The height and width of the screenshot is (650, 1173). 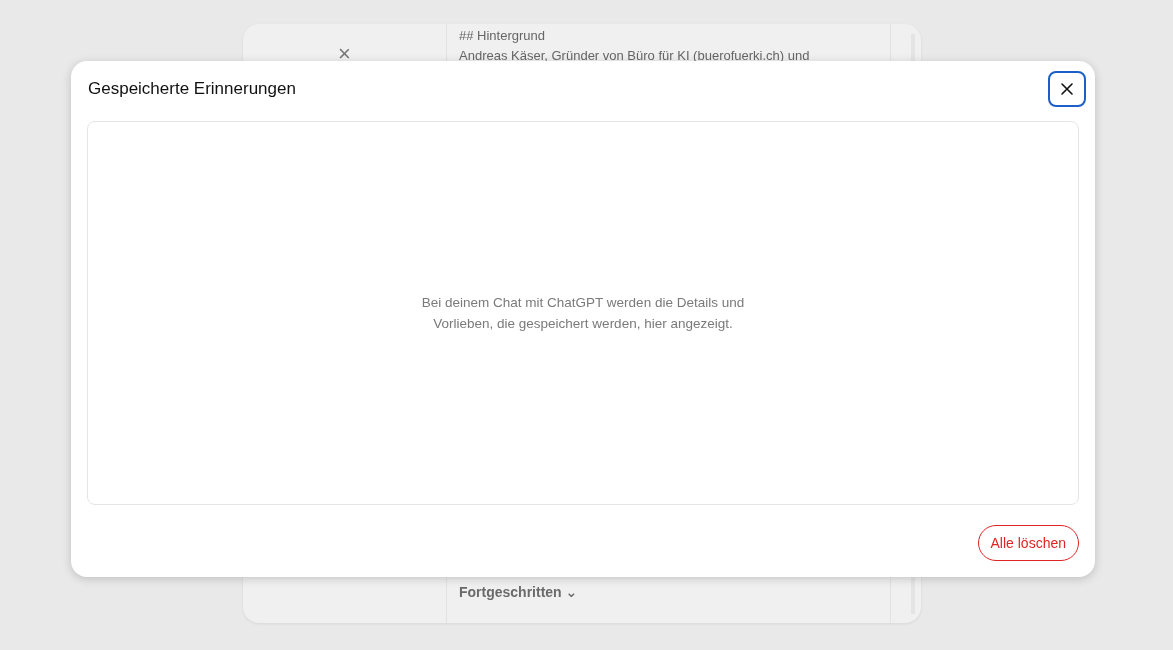 What do you see at coordinates (583, 313) in the screenshot?
I see `empty-message: Bei deinem Chat mit ChatGPT werden die Details und Vorlieben, die gespeichert werden, hier angezeigt.` at bounding box center [583, 313].